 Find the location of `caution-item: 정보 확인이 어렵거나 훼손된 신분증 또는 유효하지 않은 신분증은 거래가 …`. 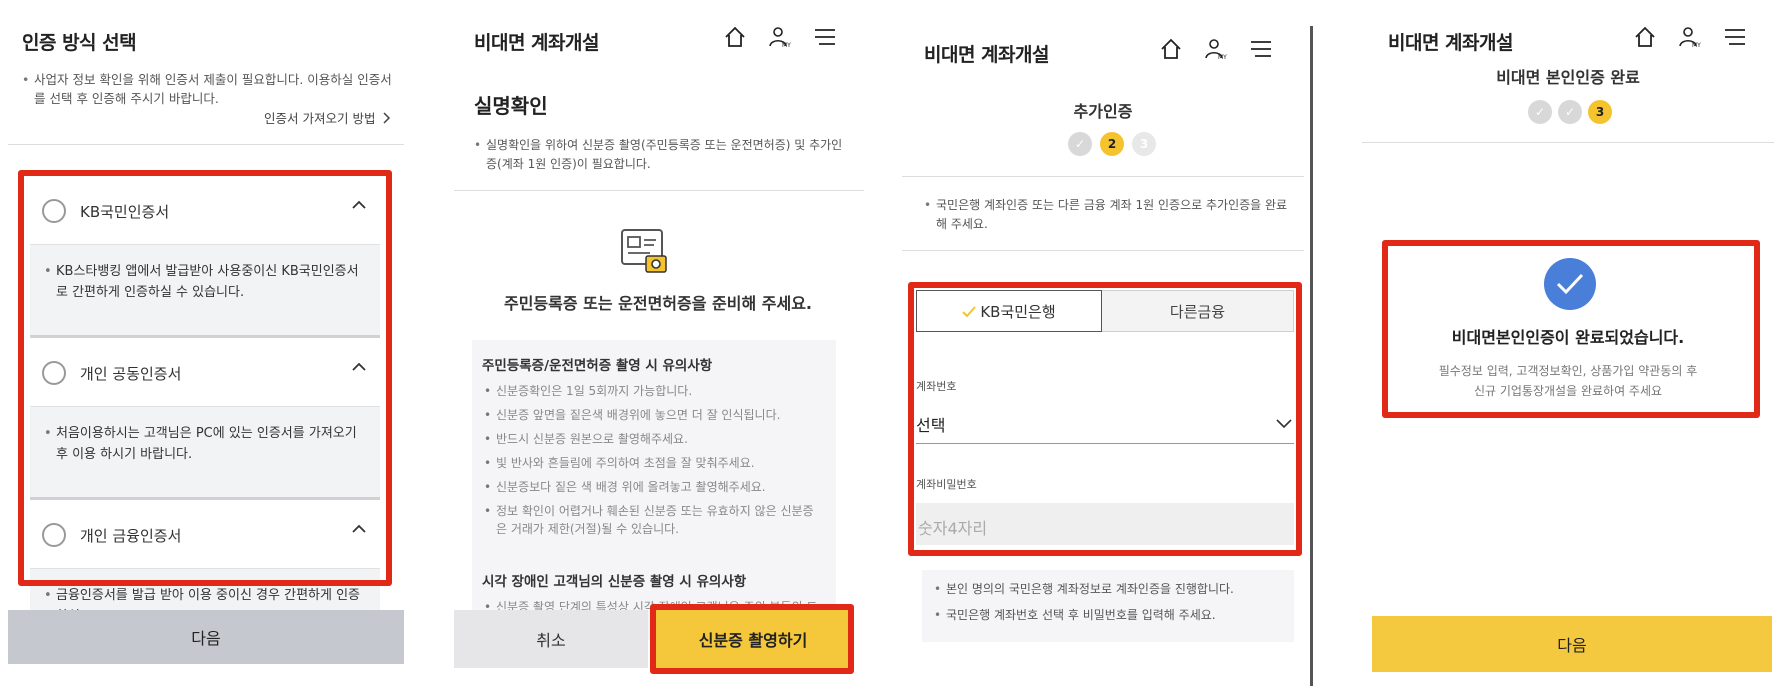

caution-item: 정보 확인이 어렵거나 훼손된 신분증 또는 유효하지 않은 신분증은 거래가 … is located at coordinates (654, 520).